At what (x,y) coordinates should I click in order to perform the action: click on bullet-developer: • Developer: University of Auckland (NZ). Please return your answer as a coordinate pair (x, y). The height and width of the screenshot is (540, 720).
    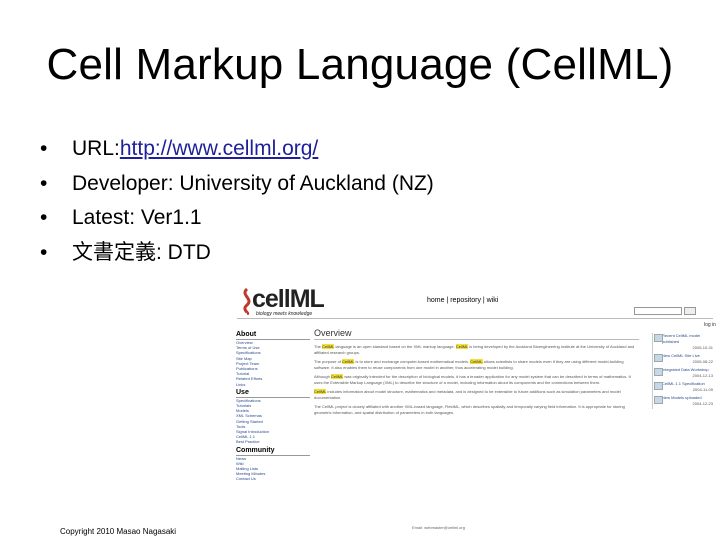
    Looking at the image, I should click on (237, 184).